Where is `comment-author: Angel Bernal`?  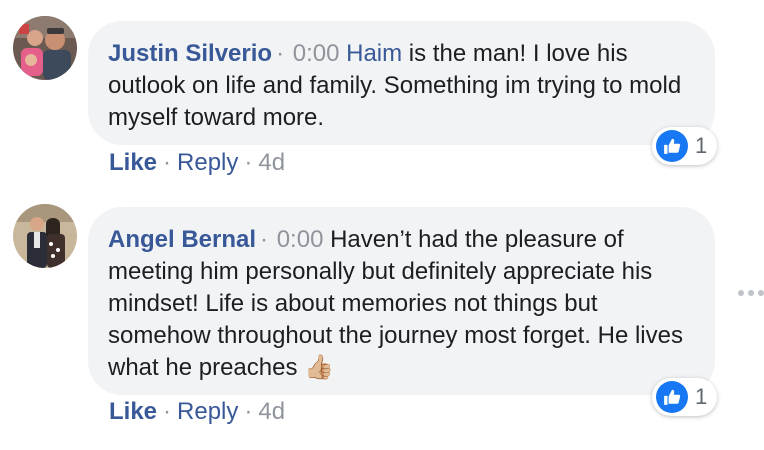 comment-author: Angel Bernal is located at coordinates (182, 239).